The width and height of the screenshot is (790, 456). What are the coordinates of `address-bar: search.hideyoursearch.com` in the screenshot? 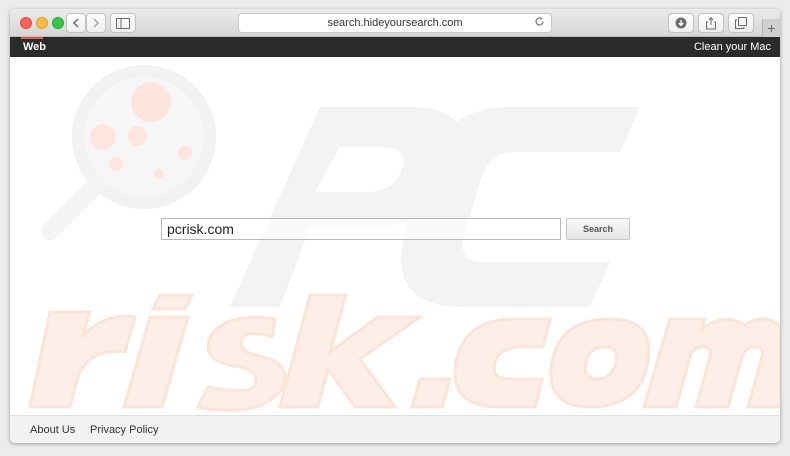 It's located at (395, 23).